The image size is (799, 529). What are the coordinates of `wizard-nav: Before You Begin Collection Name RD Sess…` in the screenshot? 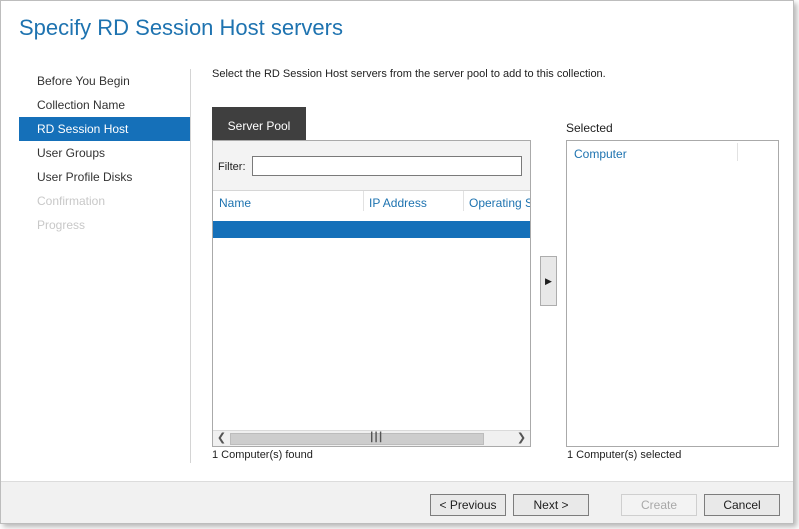 It's located at (104, 153).